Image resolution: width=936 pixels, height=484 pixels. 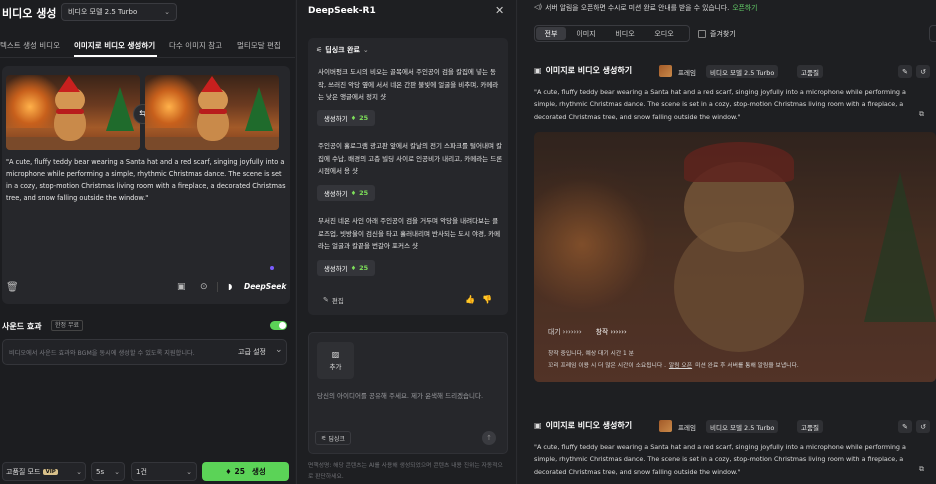 What do you see at coordinates (680, 364) in the screenshot?
I see `enable-alert-link: 알림 오픈` at bounding box center [680, 364].